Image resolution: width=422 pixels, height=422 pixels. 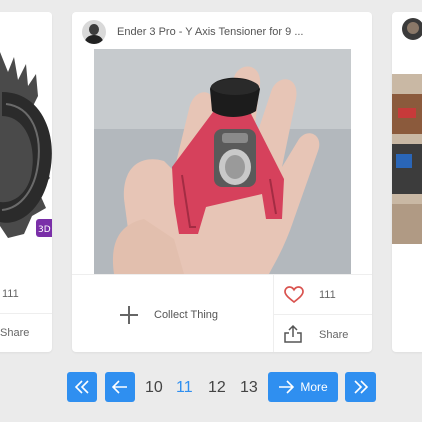 I want to click on share-label-left: Share, so click(x=14, y=333).